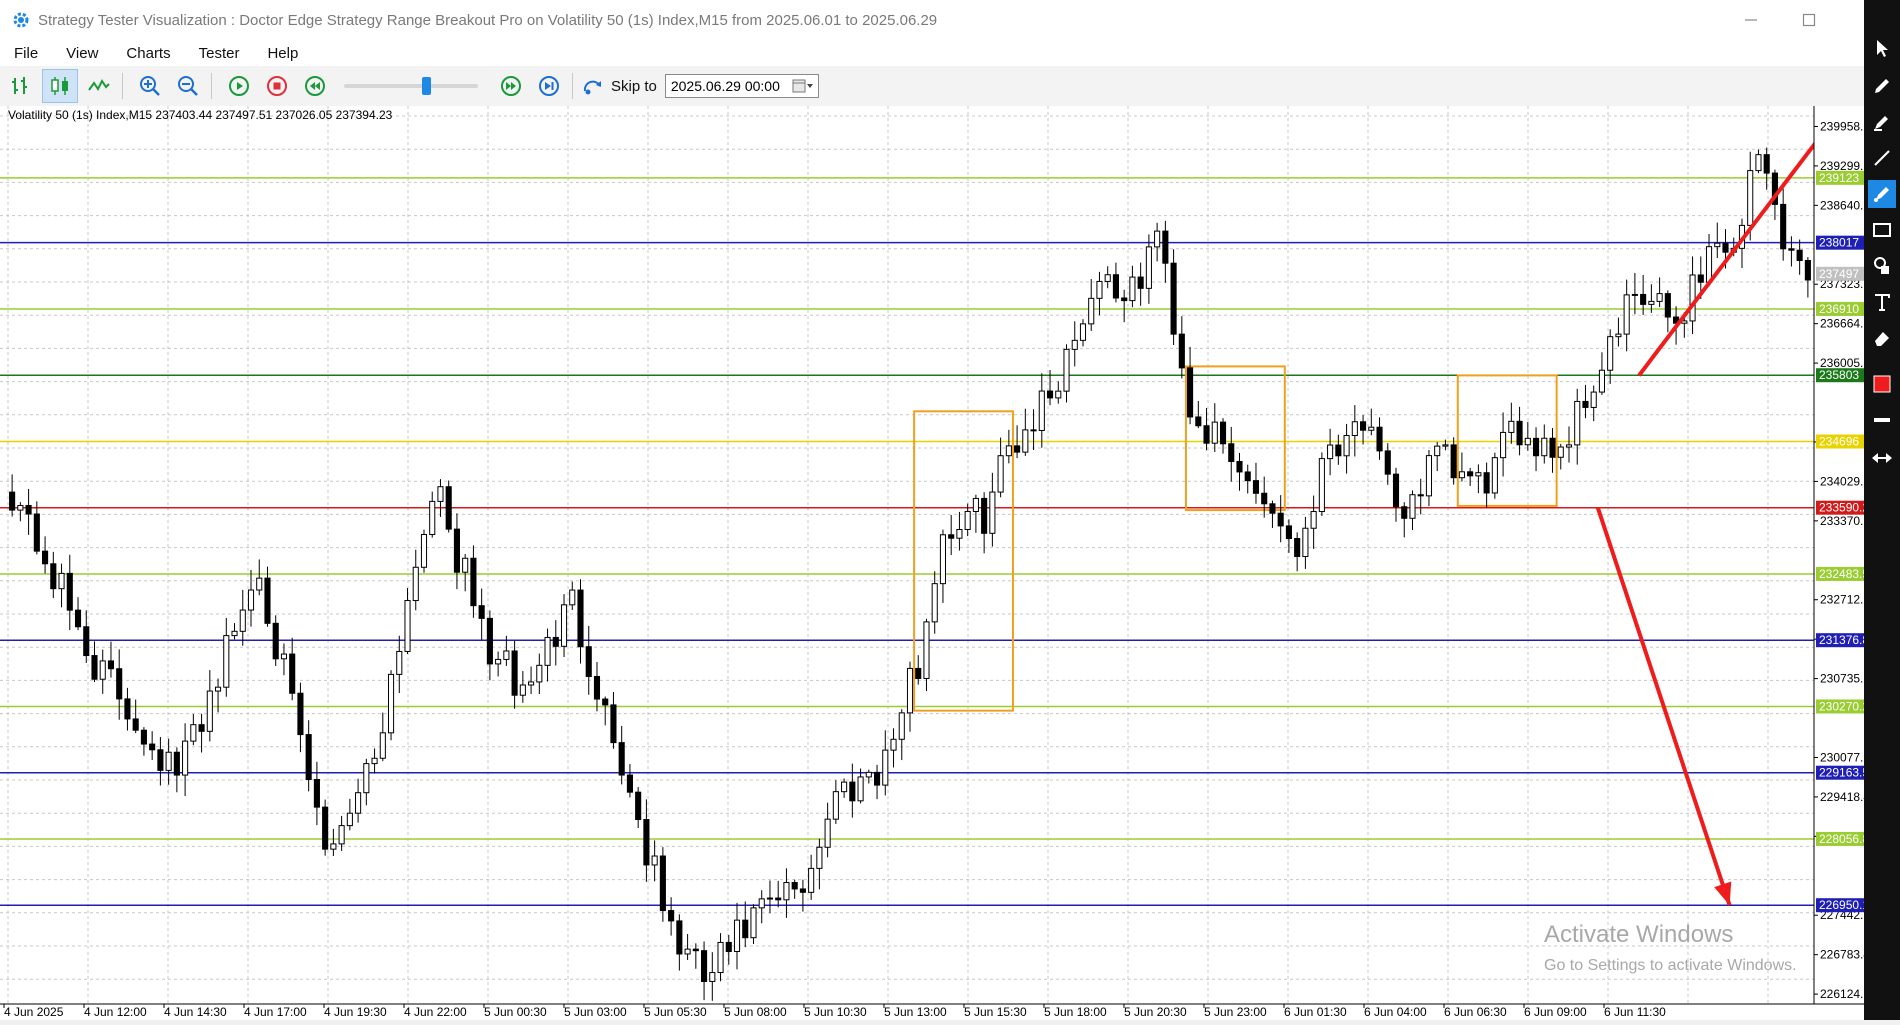  I want to click on time-tick-label: 6 Jun 11:30, so click(1635, 1012).